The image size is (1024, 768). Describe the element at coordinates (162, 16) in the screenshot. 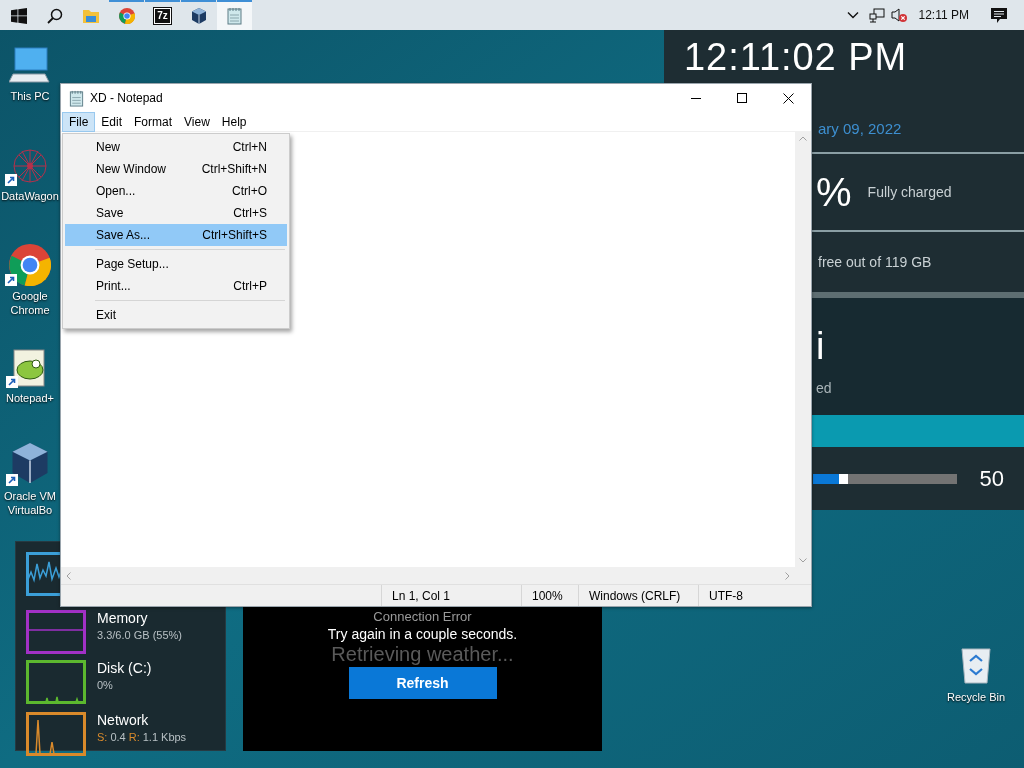

I see `archive-app-icon: 7z` at that location.